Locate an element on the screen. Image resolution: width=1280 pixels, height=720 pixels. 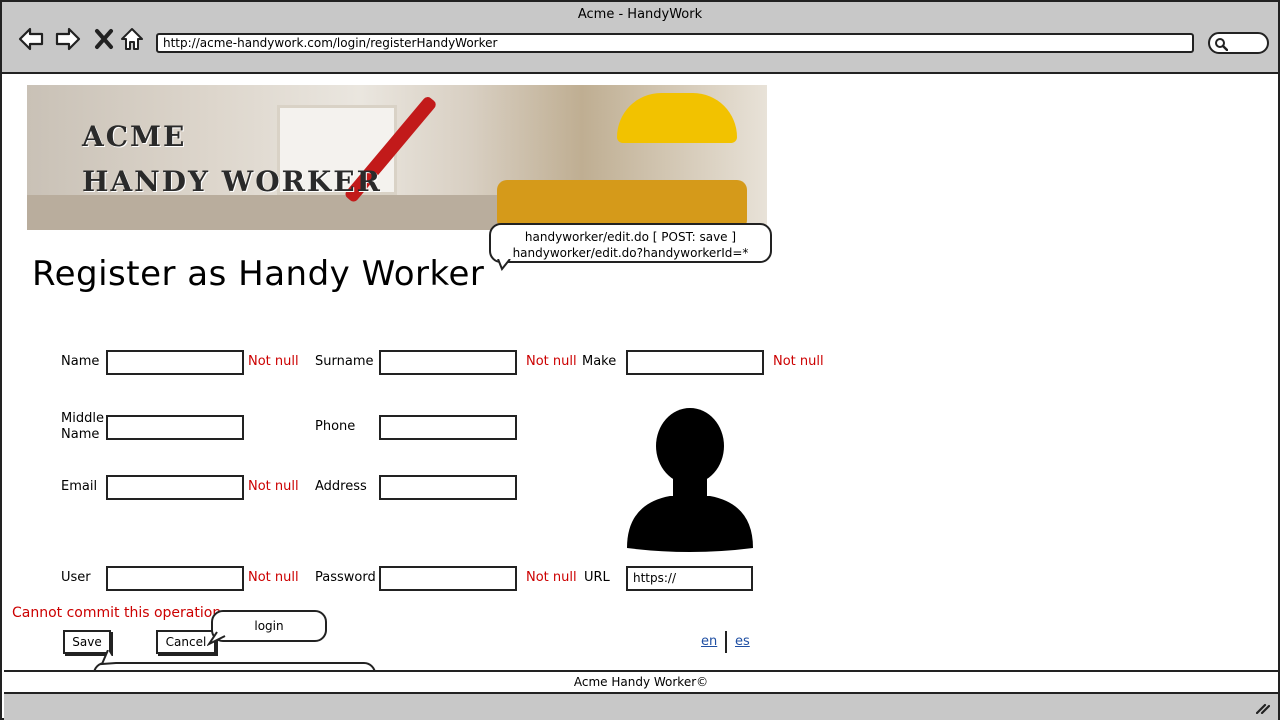
annotation-login: login is located at coordinates (269, 626).